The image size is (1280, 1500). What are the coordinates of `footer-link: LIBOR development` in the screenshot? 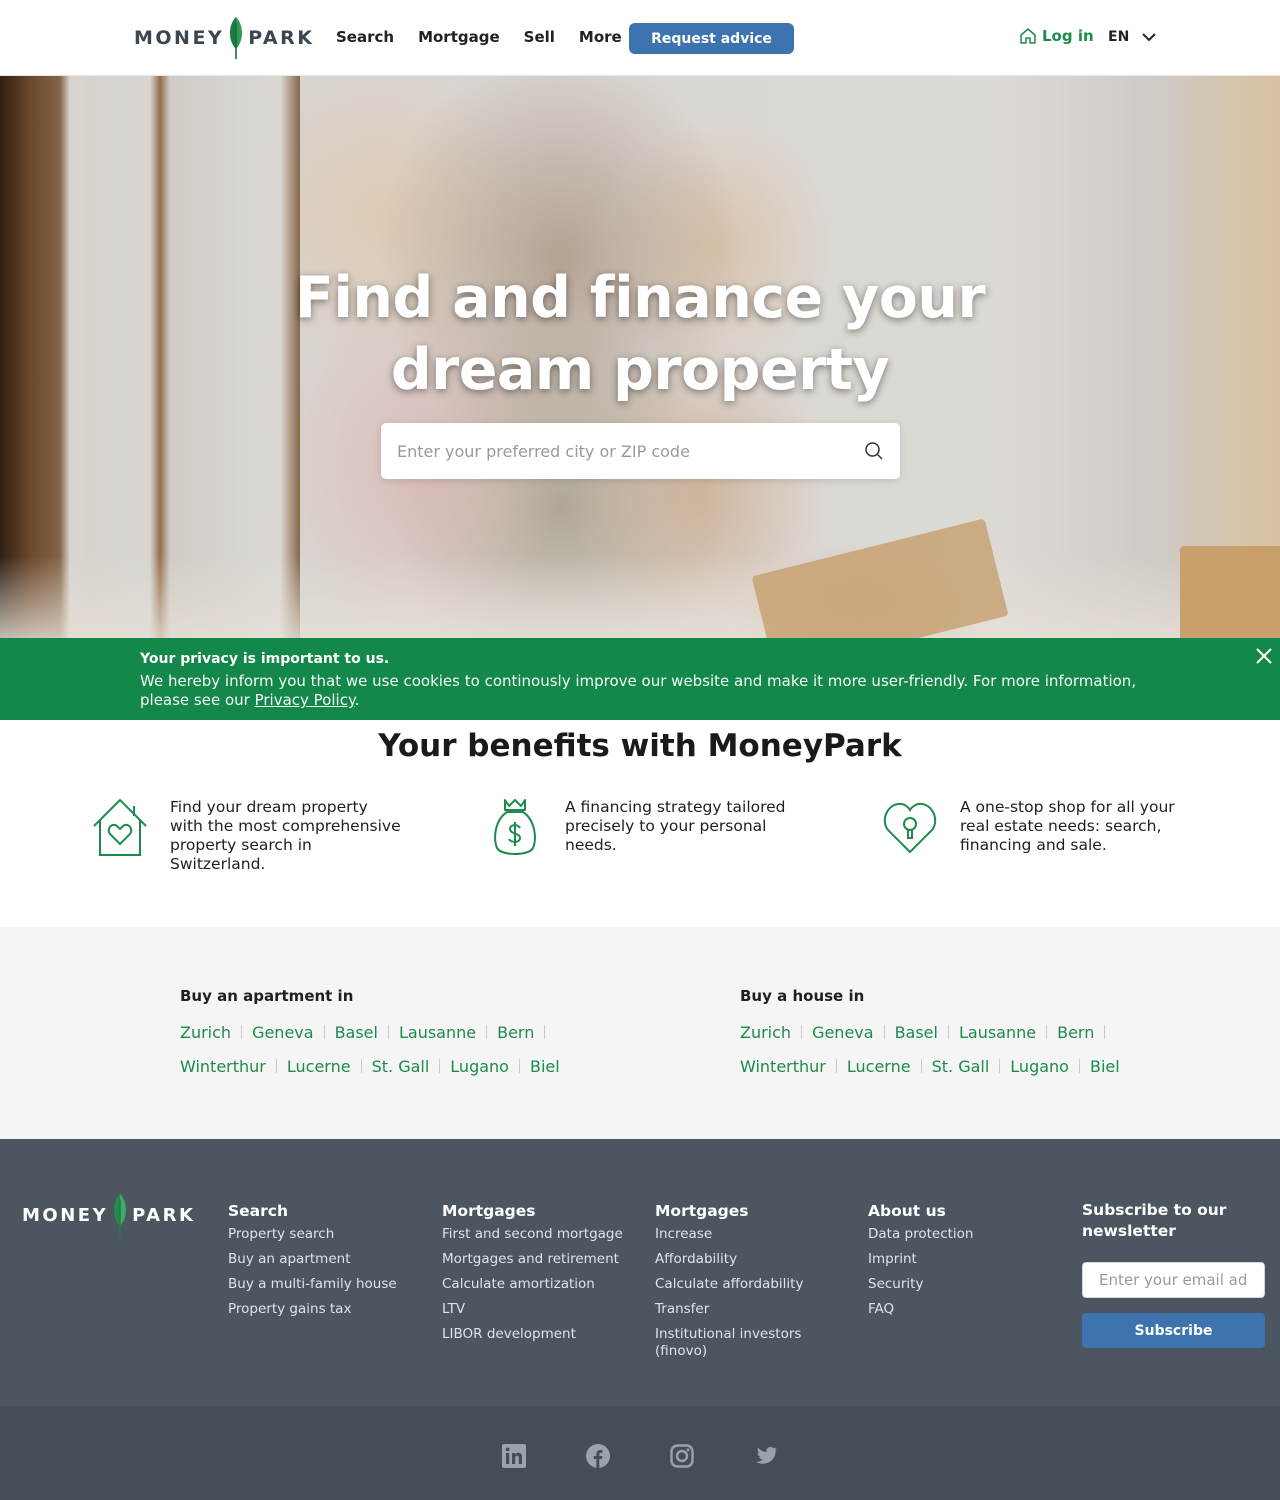 It's located at (532, 1334).